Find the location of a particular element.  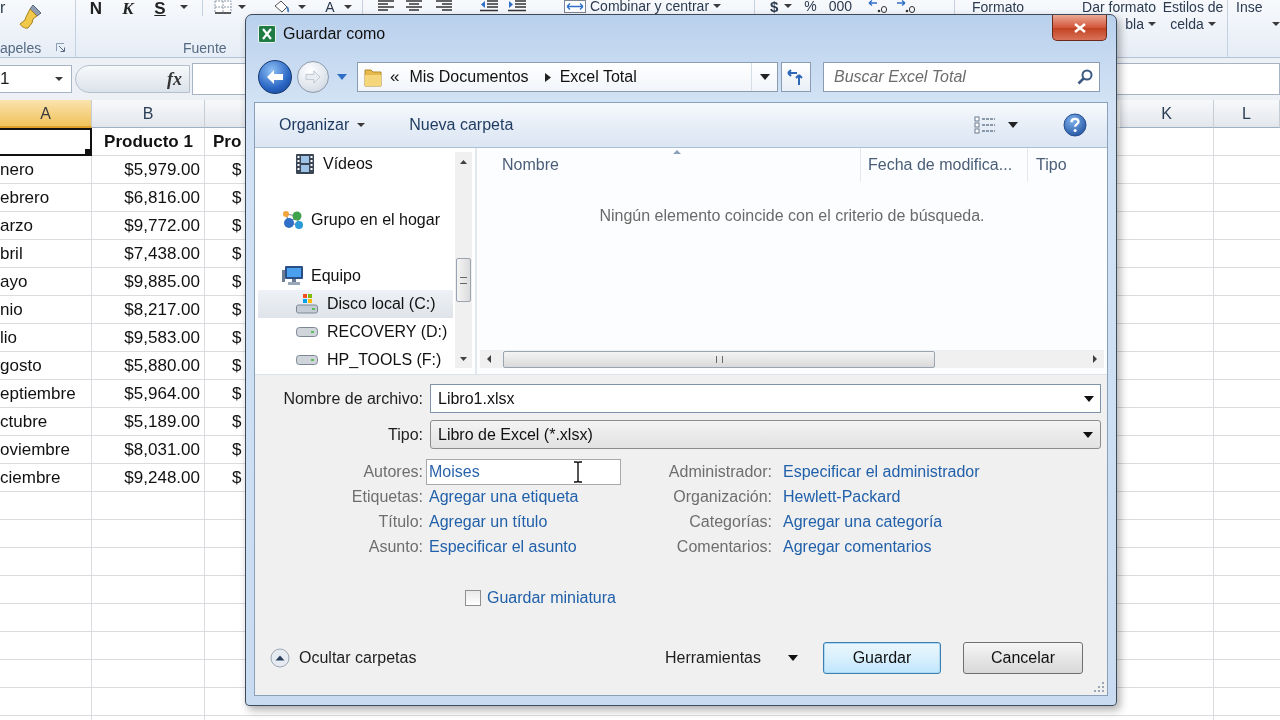

hide-folders-button: Ocultar carpetas is located at coordinates (343, 658).